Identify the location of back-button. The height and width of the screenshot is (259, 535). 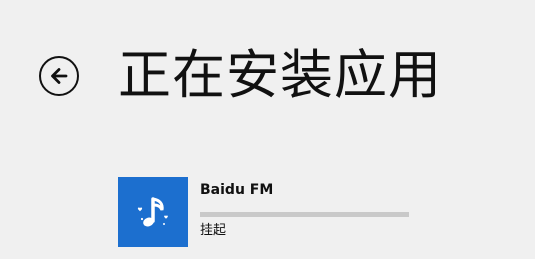
(59, 76).